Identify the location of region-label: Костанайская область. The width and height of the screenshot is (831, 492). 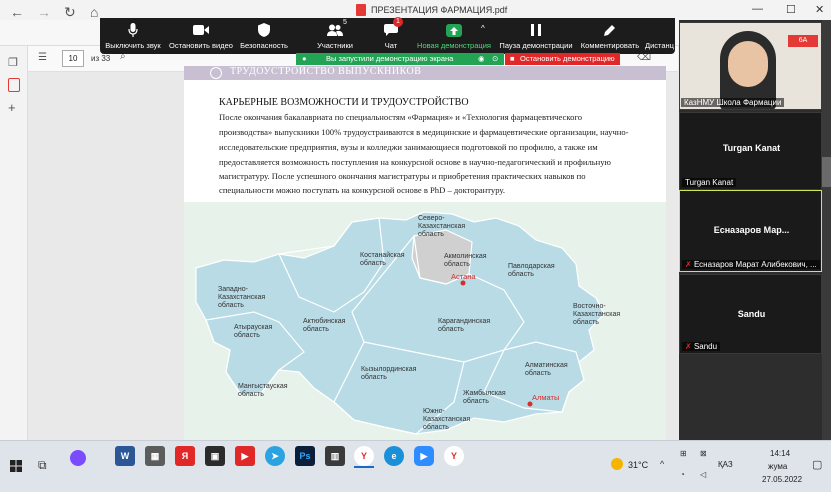
(382, 259).